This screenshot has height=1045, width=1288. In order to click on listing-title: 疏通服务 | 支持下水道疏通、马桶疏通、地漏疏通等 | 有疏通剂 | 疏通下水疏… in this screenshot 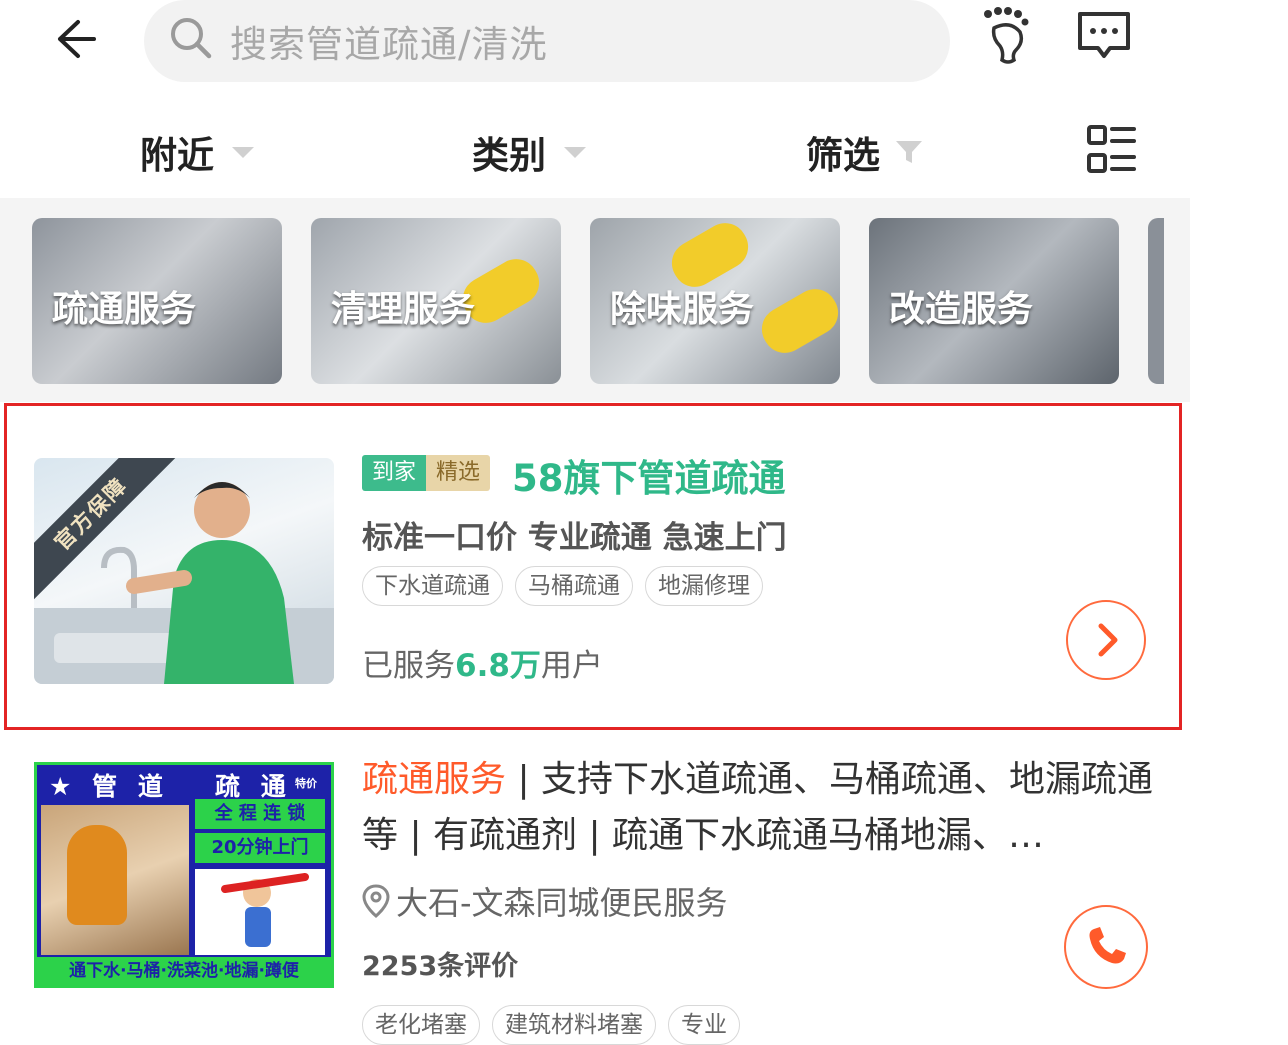, I will do `click(762, 808)`.